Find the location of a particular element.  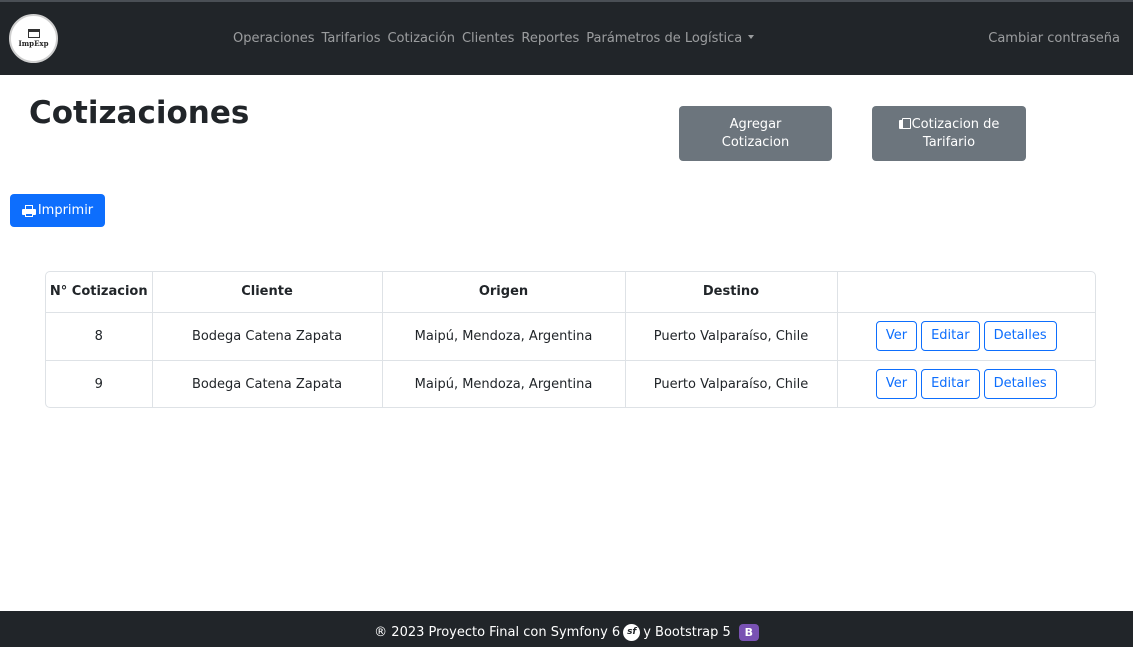

copy-icon is located at coordinates (904, 123).